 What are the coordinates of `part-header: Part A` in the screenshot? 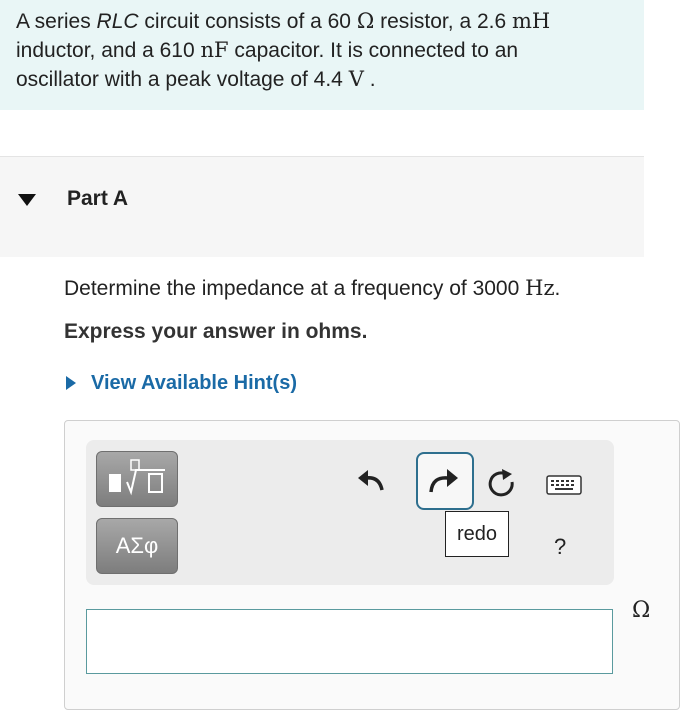 It's located at (322, 206).